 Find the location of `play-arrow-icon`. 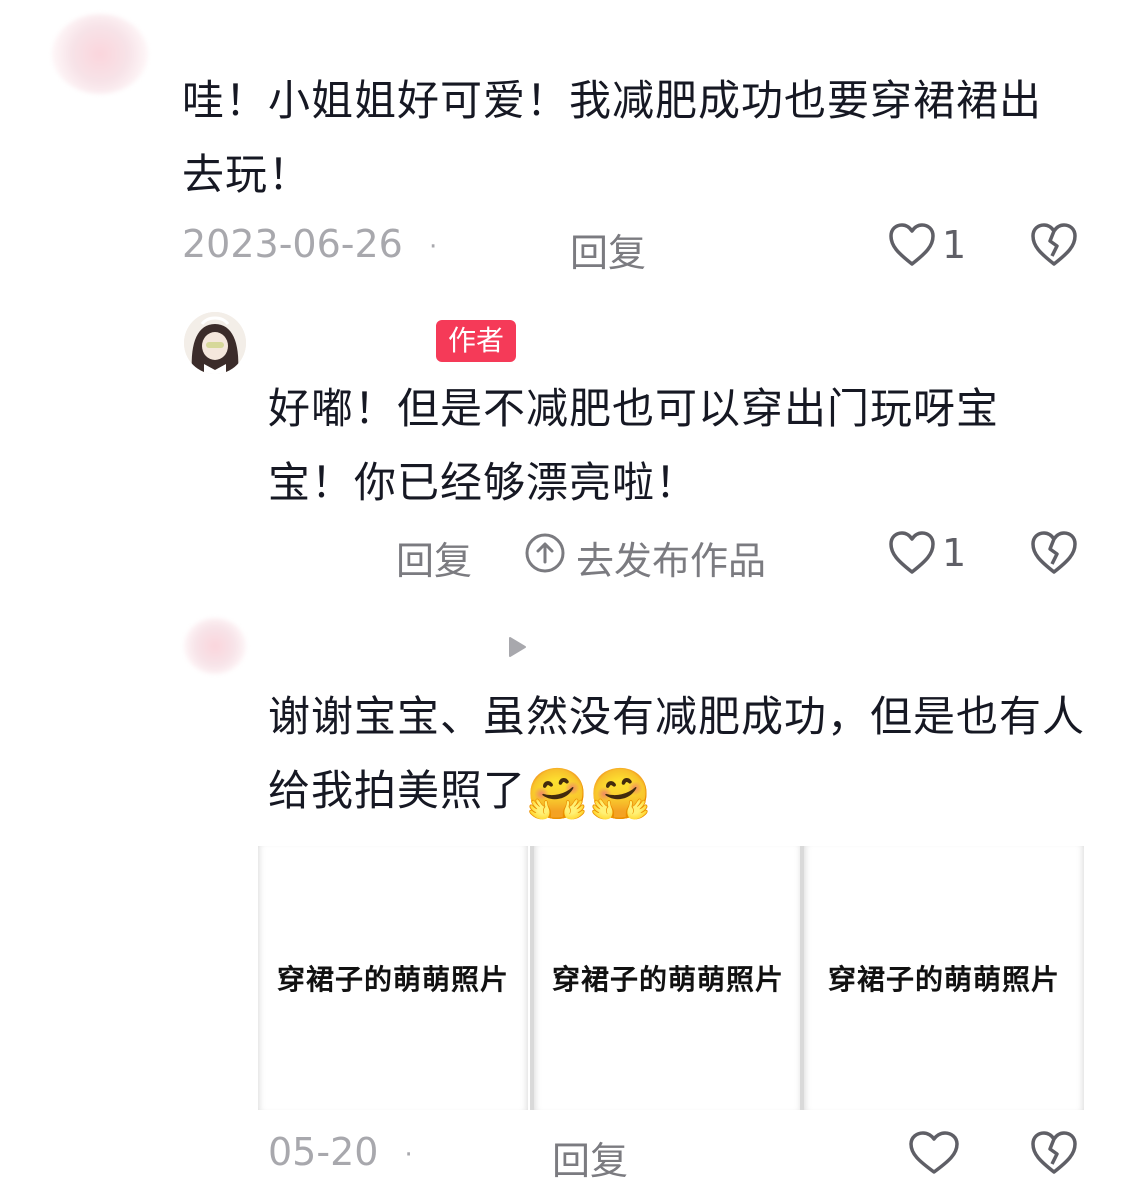

play-arrow-icon is located at coordinates (517, 647).